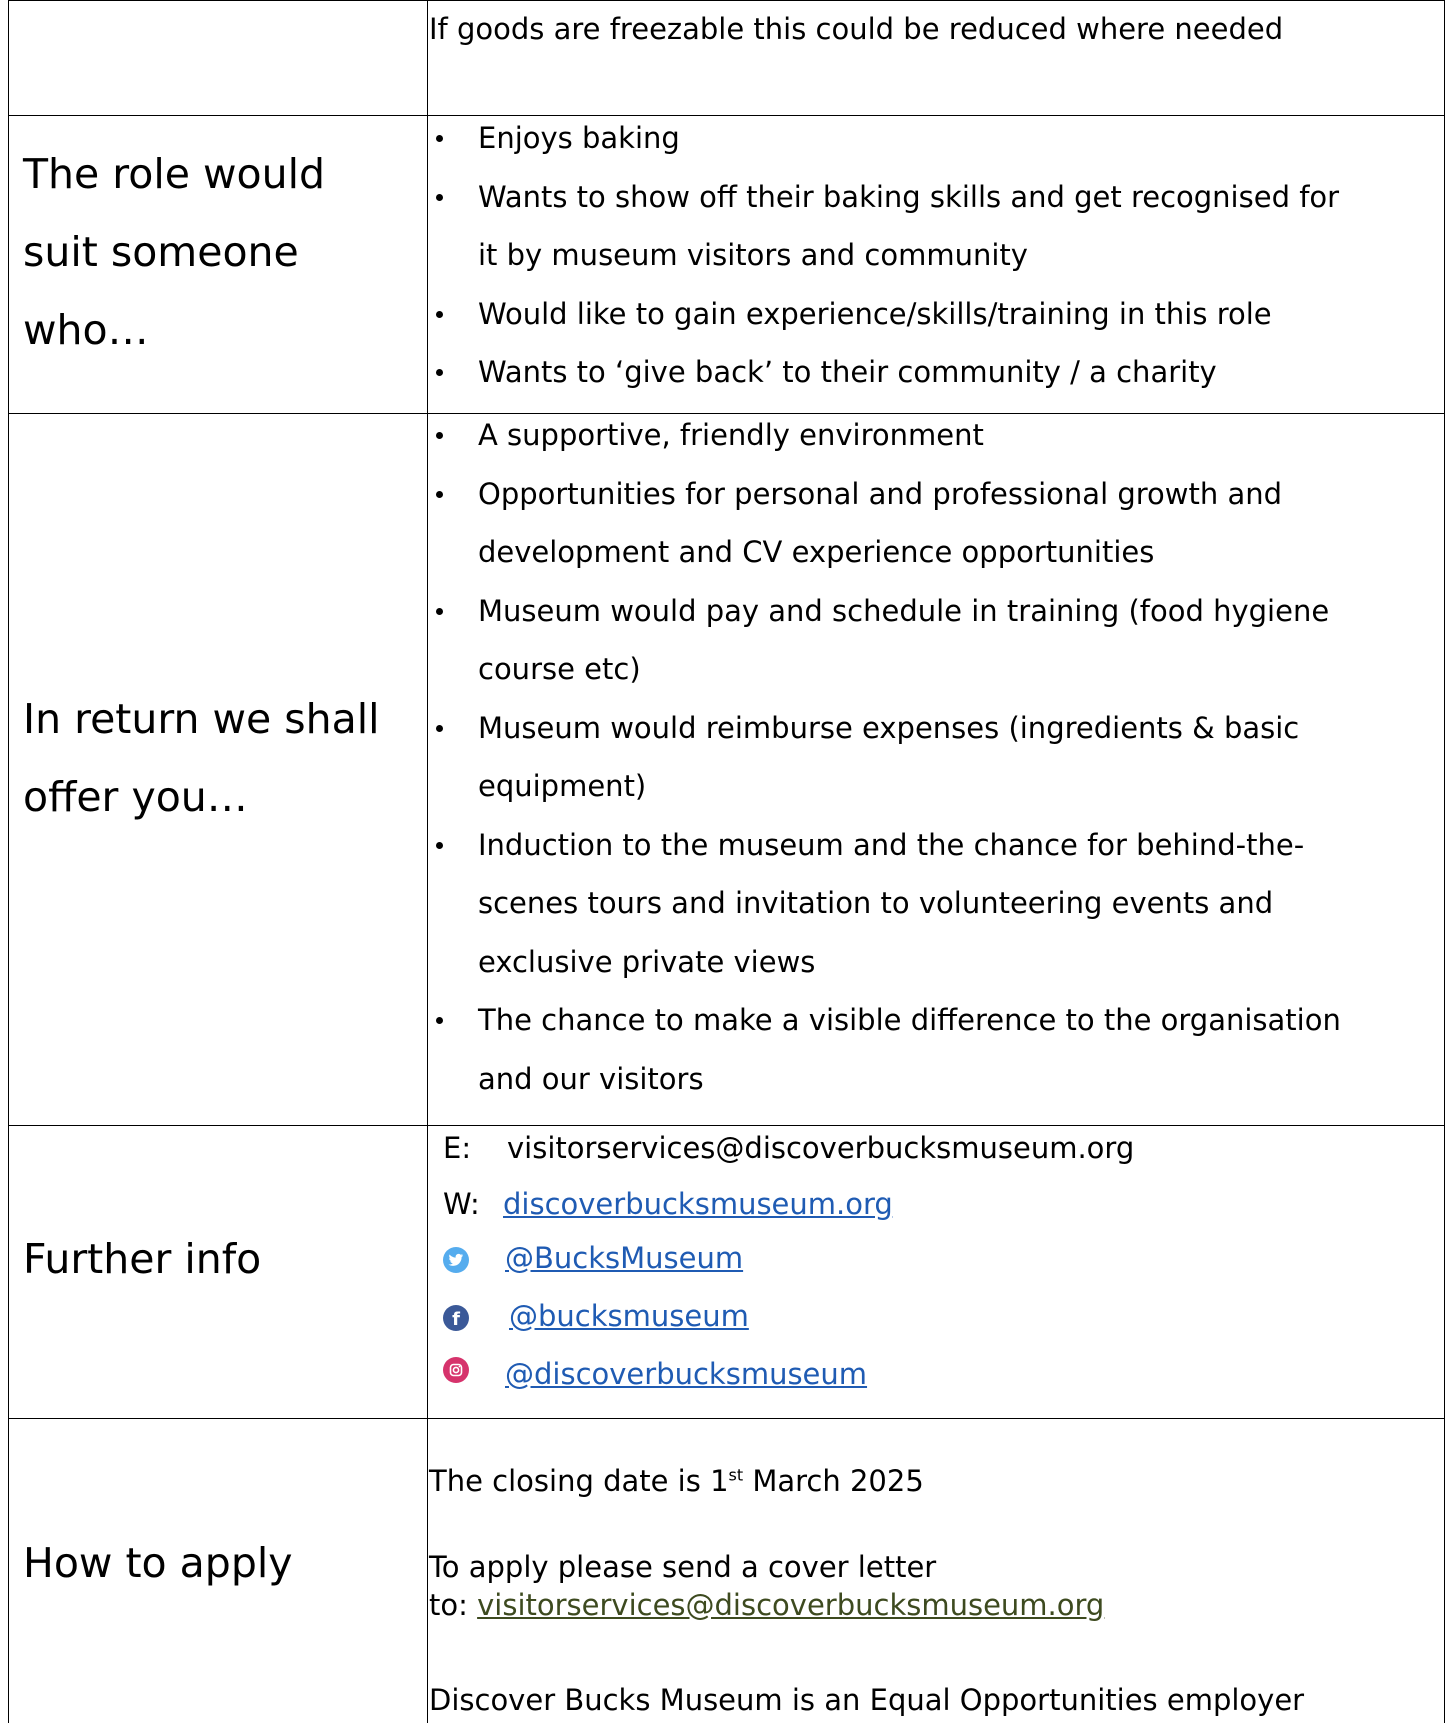  I want to click on suit-label-line: suit someone, so click(161, 252).